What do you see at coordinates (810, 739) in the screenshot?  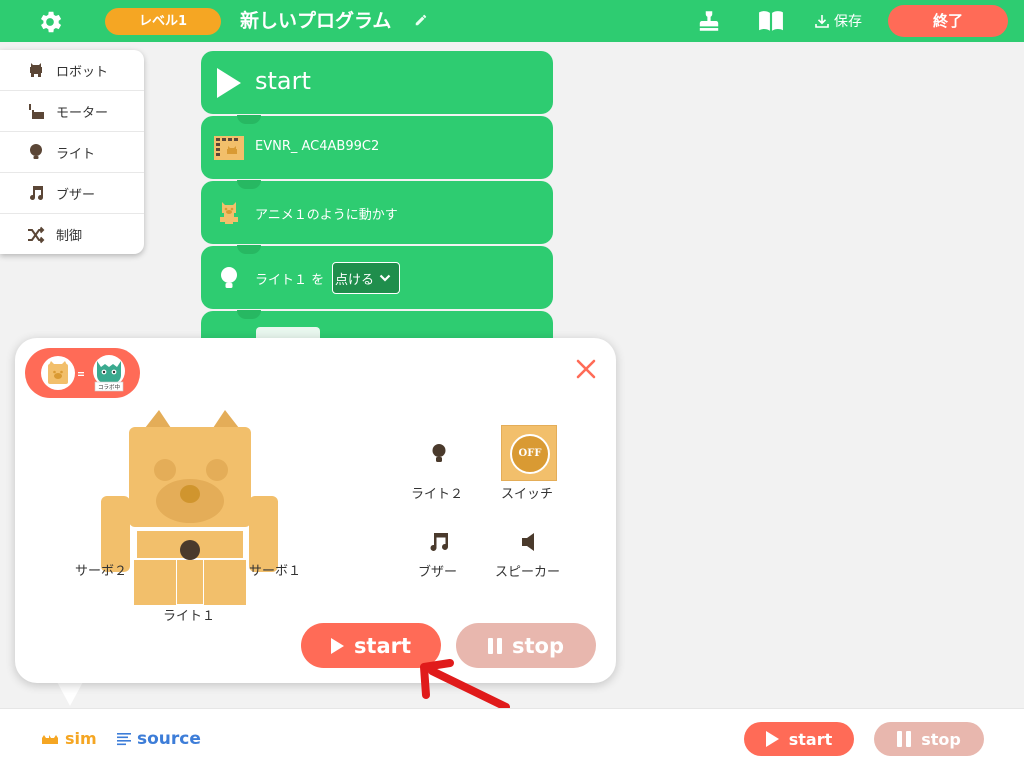 I see `bottom-start-label: start` at bounding box center [810, 739].